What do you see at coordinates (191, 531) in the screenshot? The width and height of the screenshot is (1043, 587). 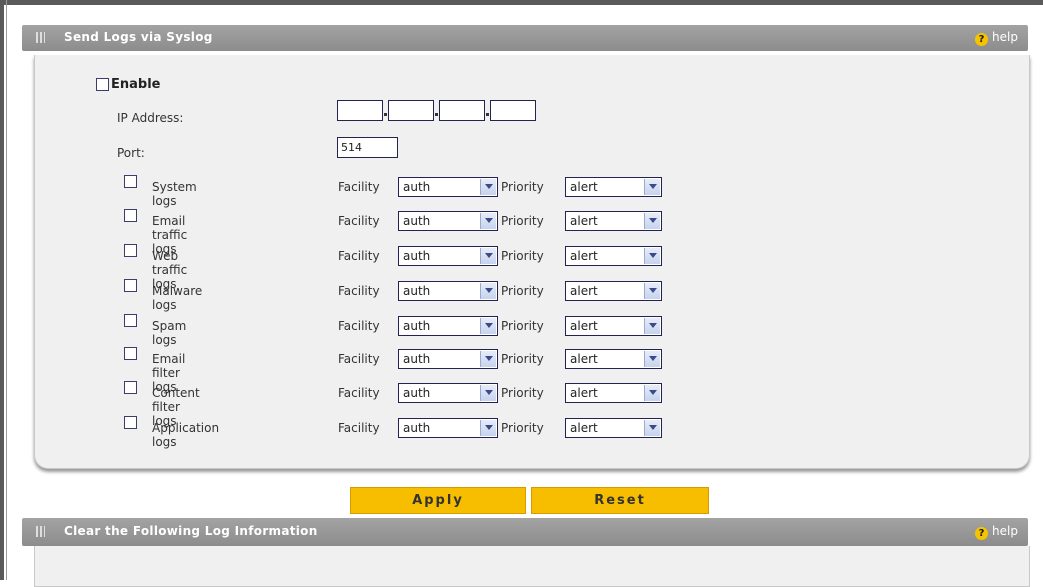 I see `clear-log-section-title: Clear the Following Log Information` at bounding box center [191, 531].